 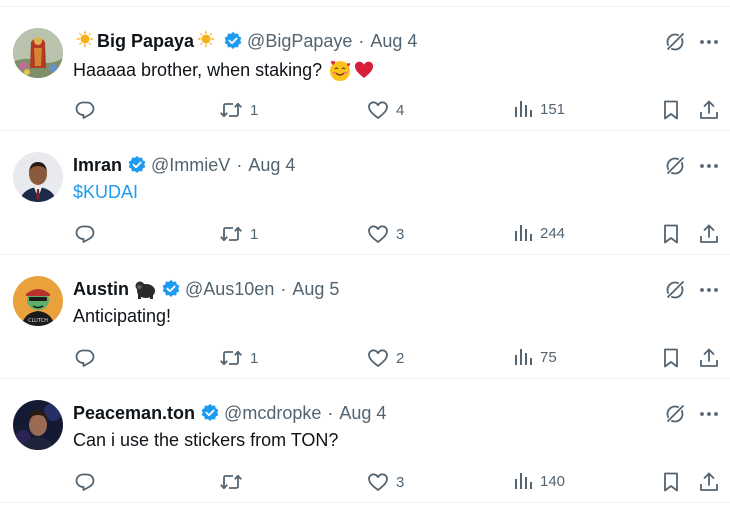 What do you see at coordinates (245, 41) in the screenshot?
I see `tweet-header: Big Papaya @BigPapaye · Aug 4` at bounding box center [245, 41].